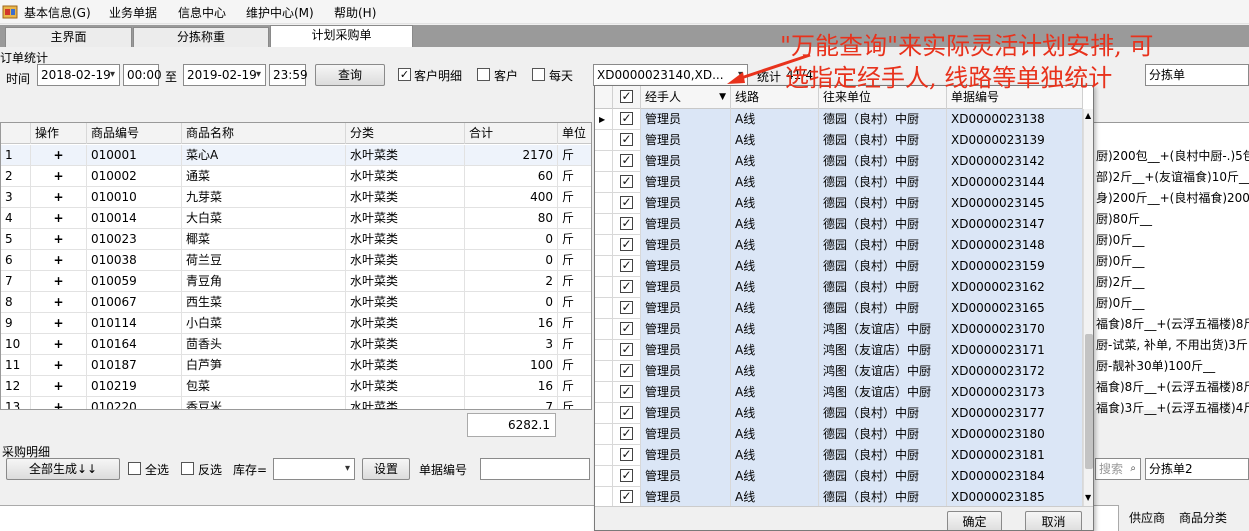 The width and height of the screenshot is (1249, 531). I want to click on doc-no-input, so click(535, 469).